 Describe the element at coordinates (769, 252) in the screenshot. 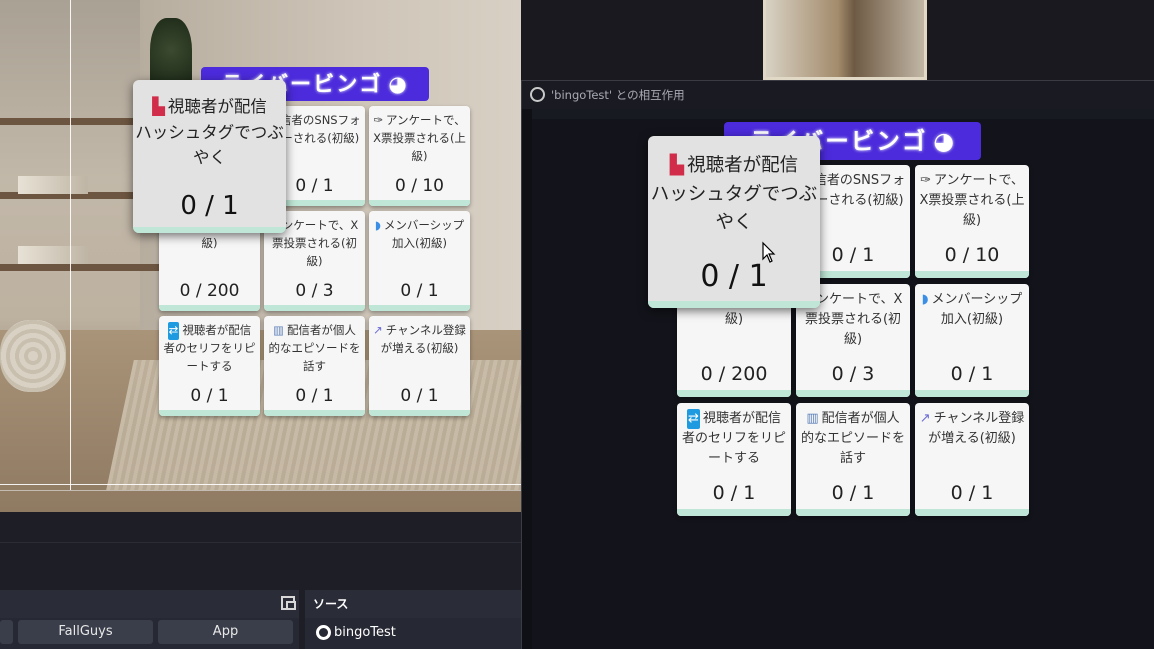

I see `mouse-cursor-icon` at that location.